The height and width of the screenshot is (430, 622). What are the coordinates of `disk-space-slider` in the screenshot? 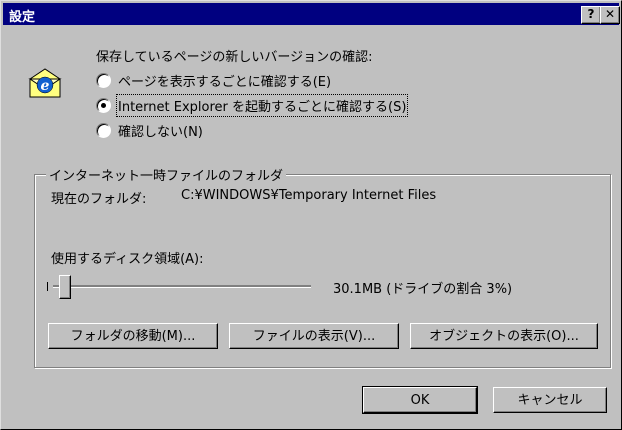 It's located at (182, 286).